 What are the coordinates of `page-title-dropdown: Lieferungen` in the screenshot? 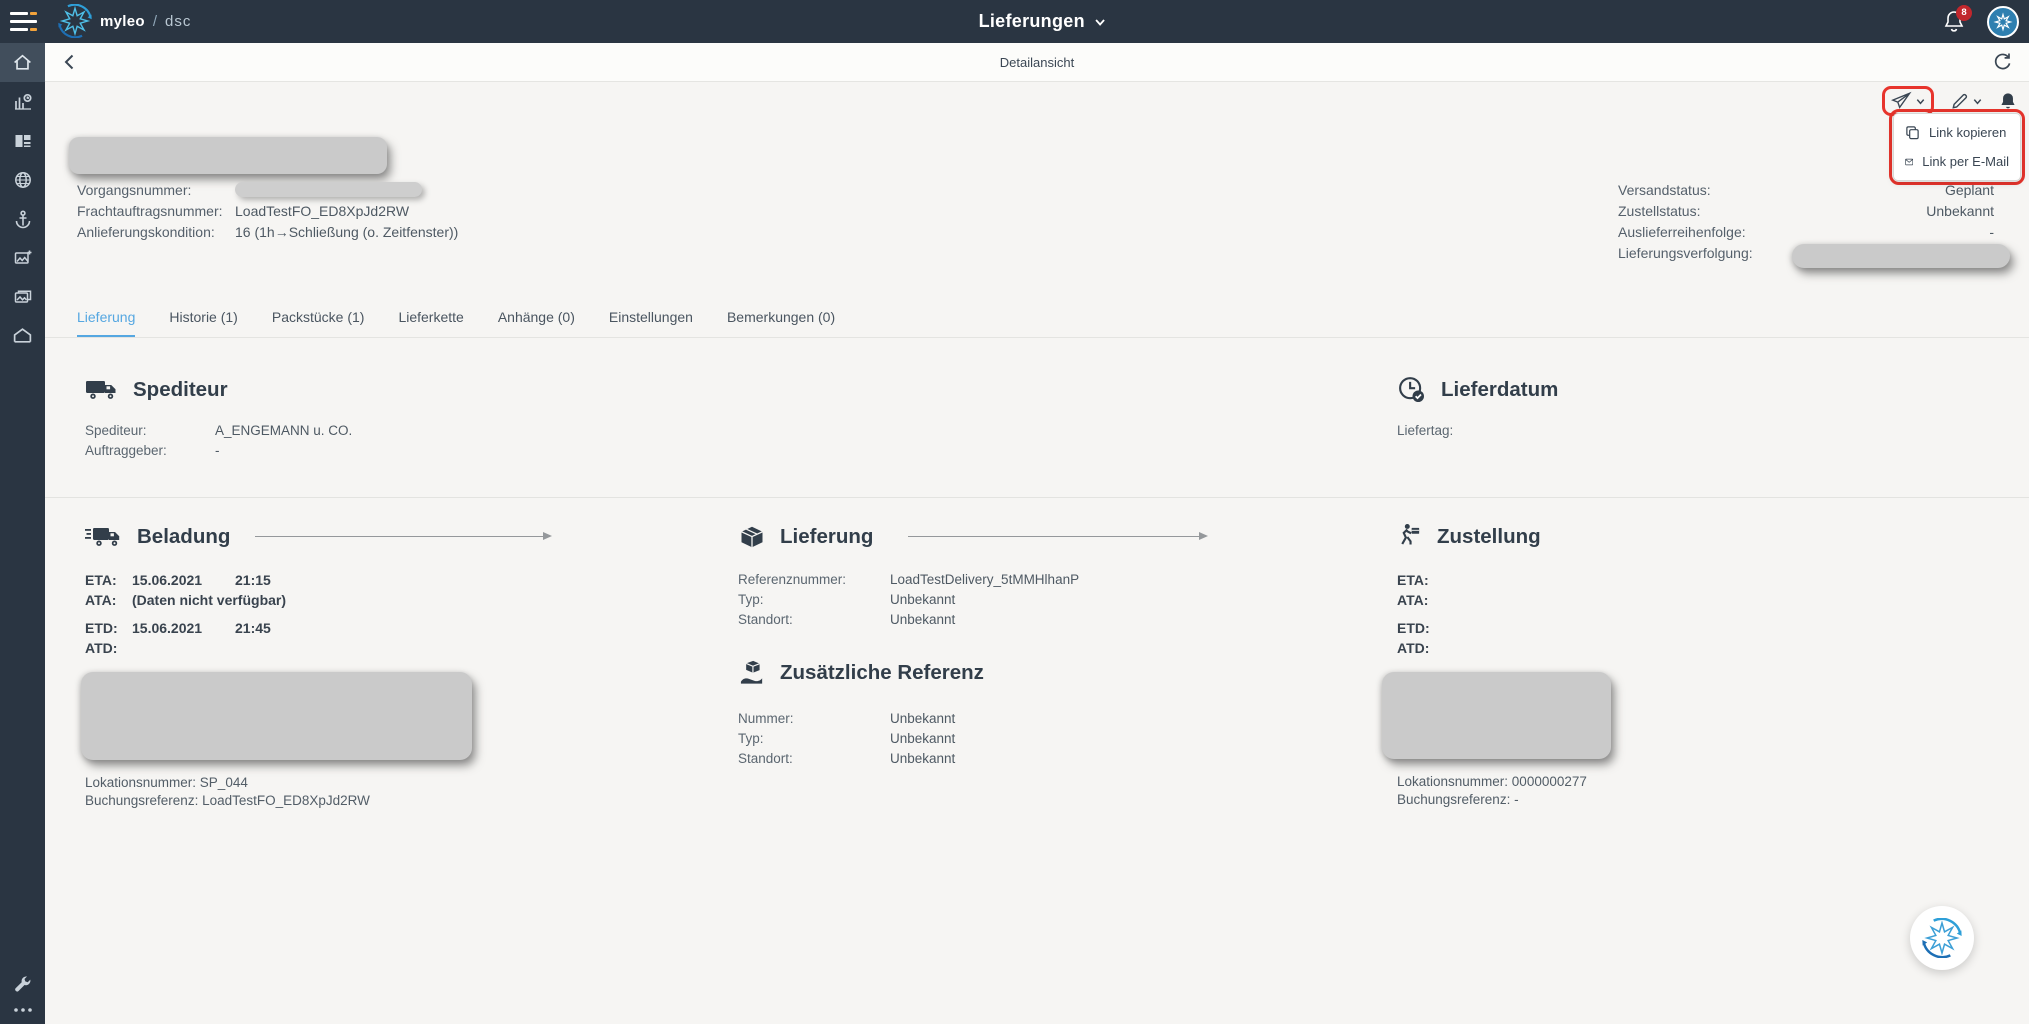 It's located at (1043, 21).